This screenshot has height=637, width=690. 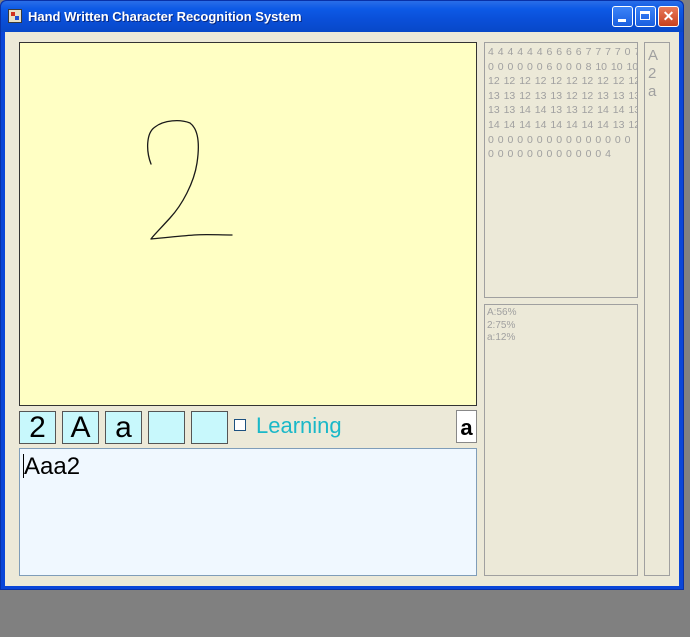 What do you see at coordinates (190, 180) in the screenshot?
I see `handwritten-stroke` at bounding box center [190, 180].